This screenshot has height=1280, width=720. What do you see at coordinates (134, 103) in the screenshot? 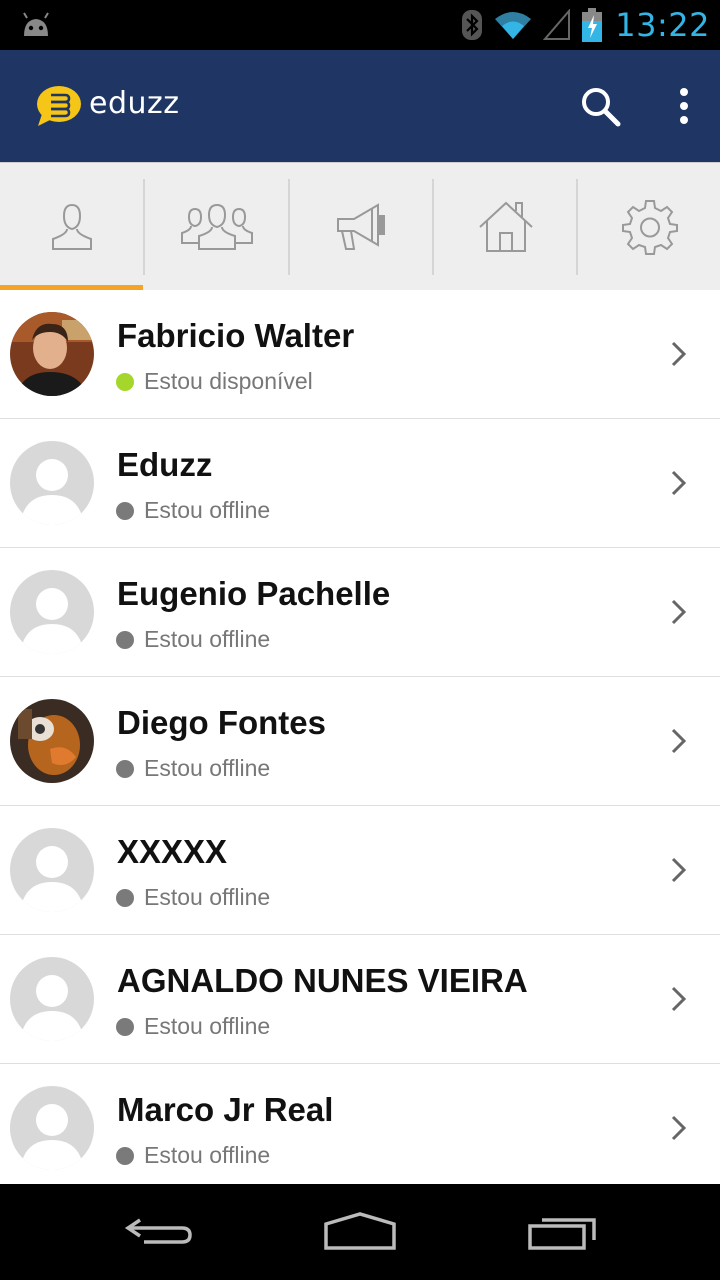
I see `app-title: eduzz` at bounding box center [134, 103].